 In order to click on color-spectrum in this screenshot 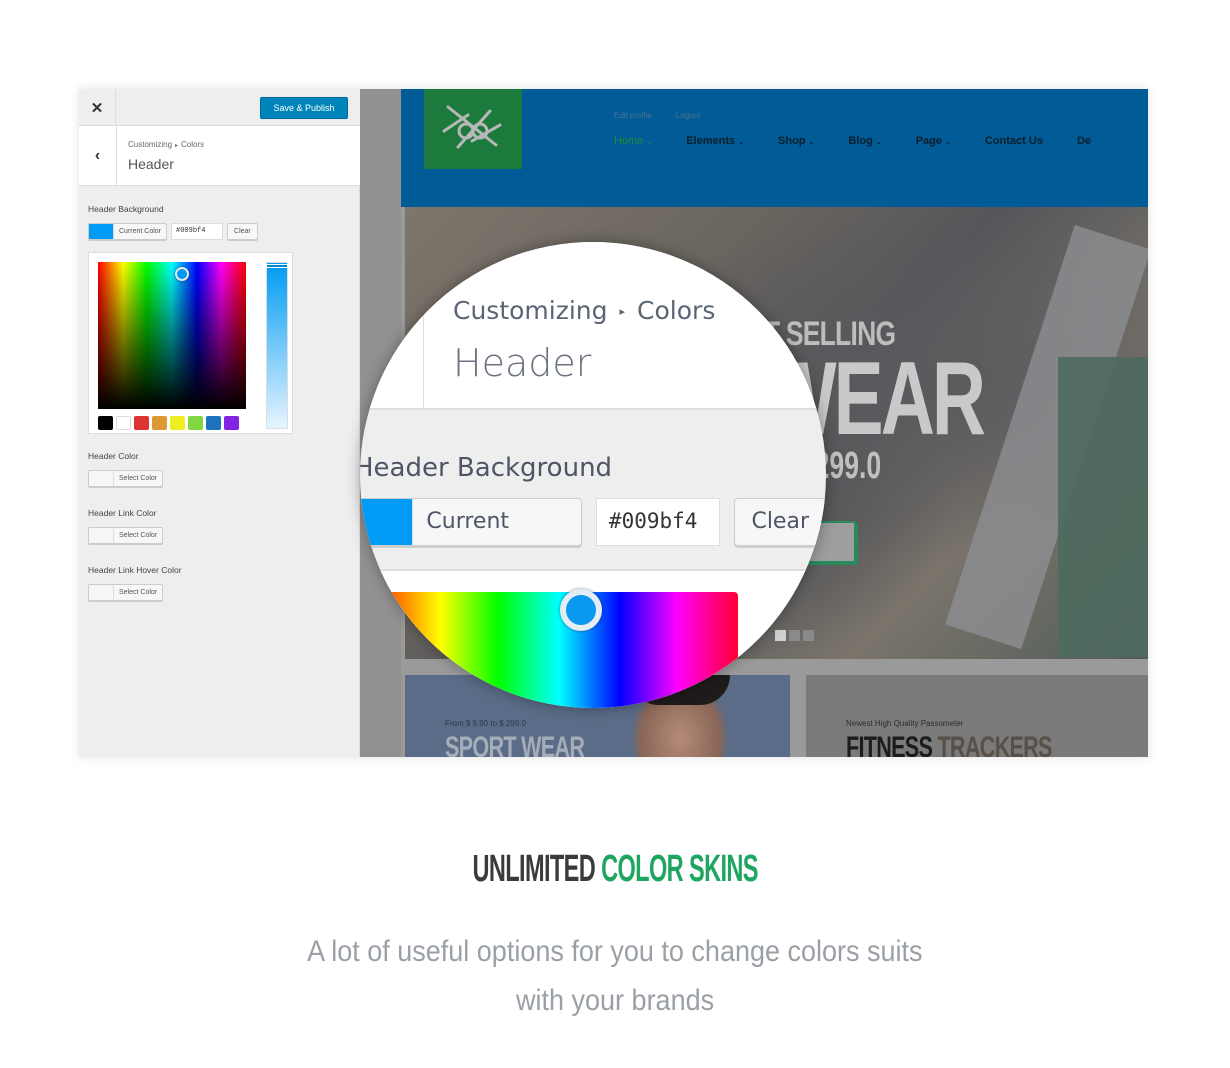, I will do `click(172, 335)`.